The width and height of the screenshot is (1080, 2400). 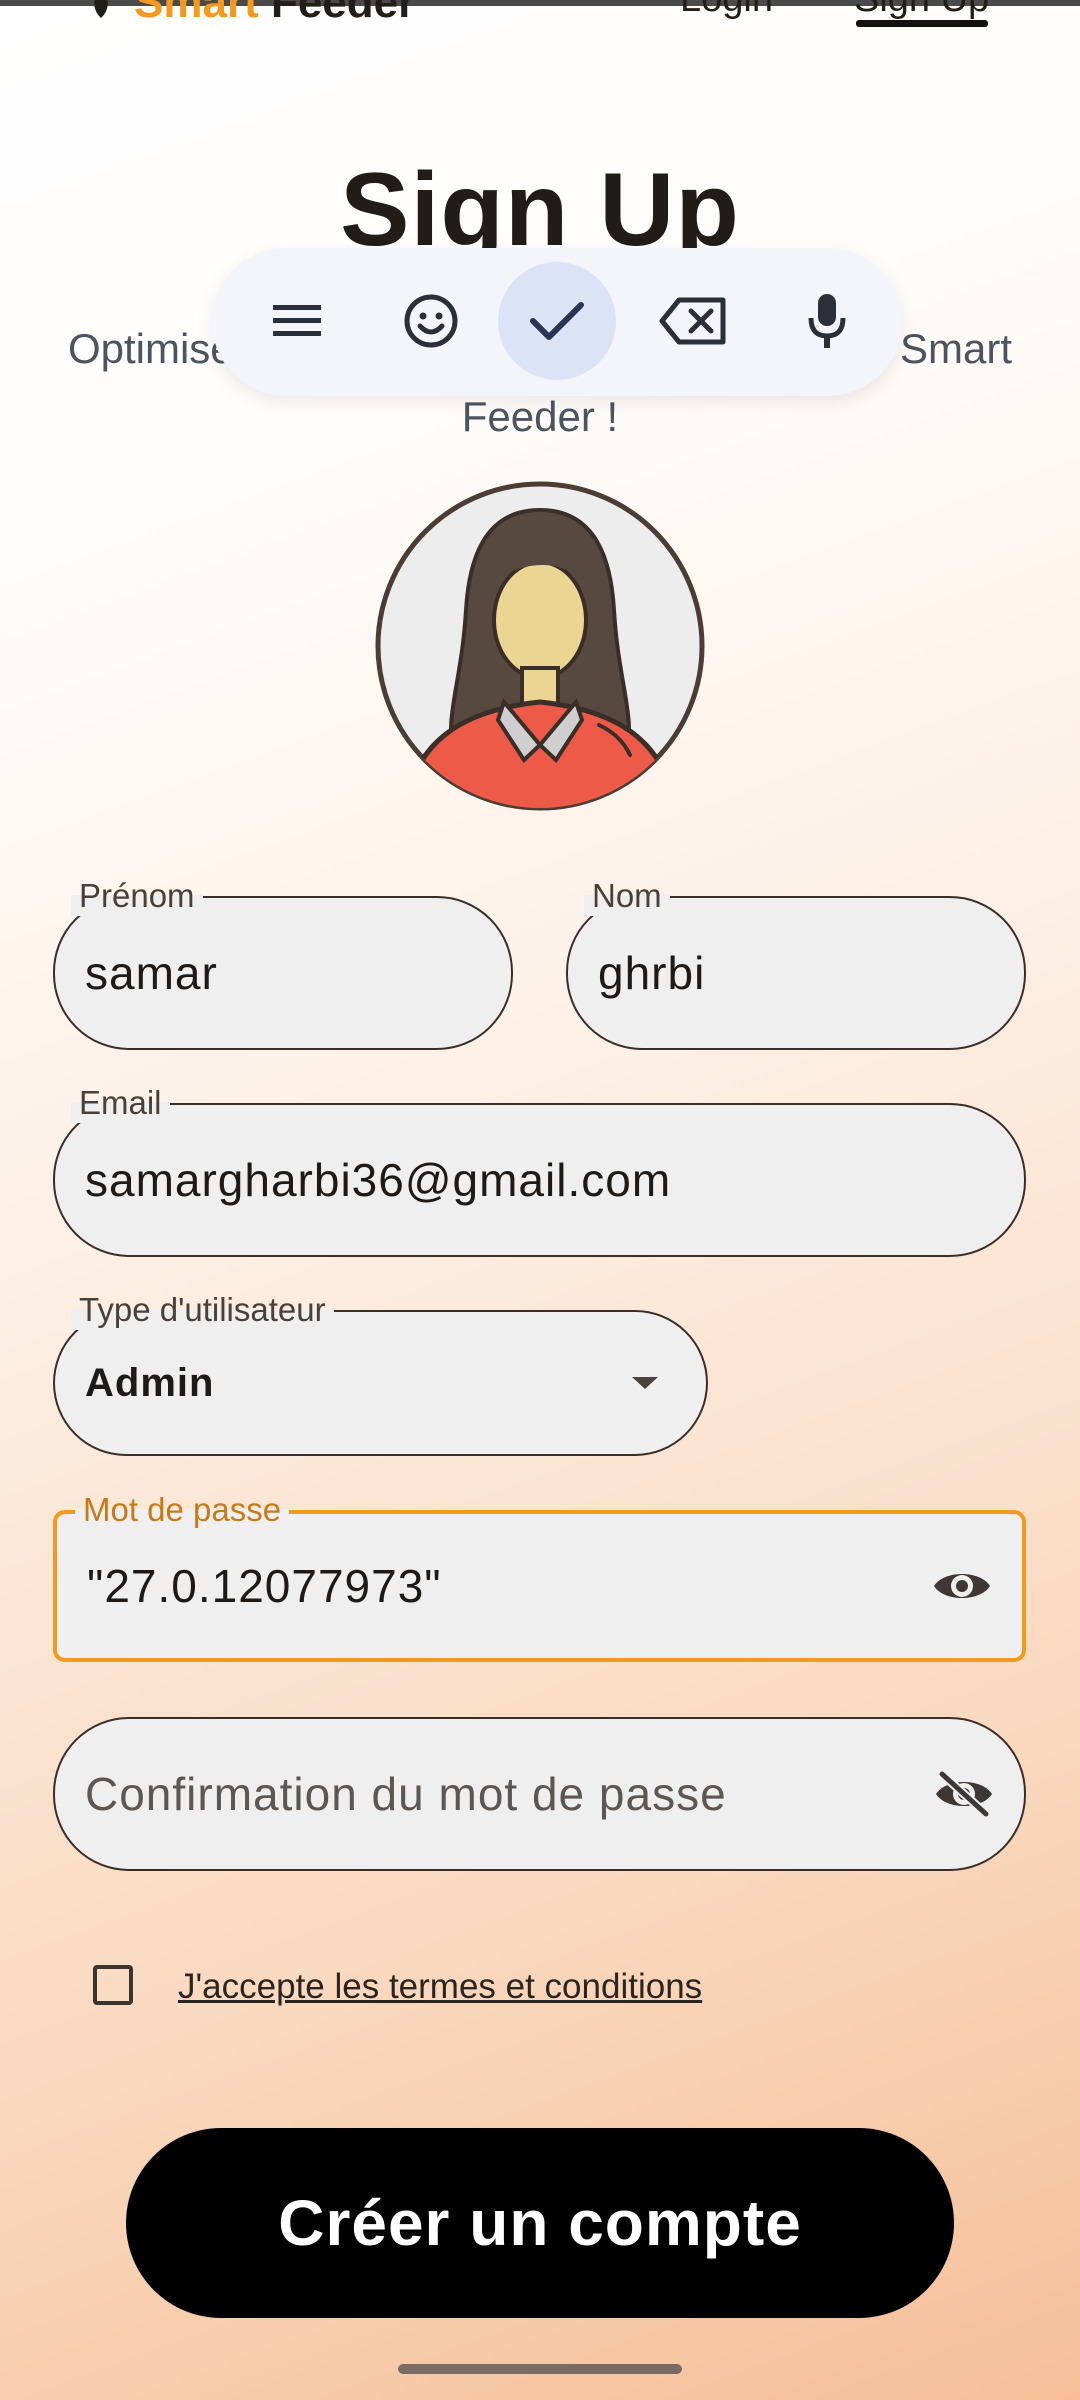 What do you see at coordinates (150, 1382) in the screenshot?
I see `user-type-value: Admin` at bounding box center [150, 1382].